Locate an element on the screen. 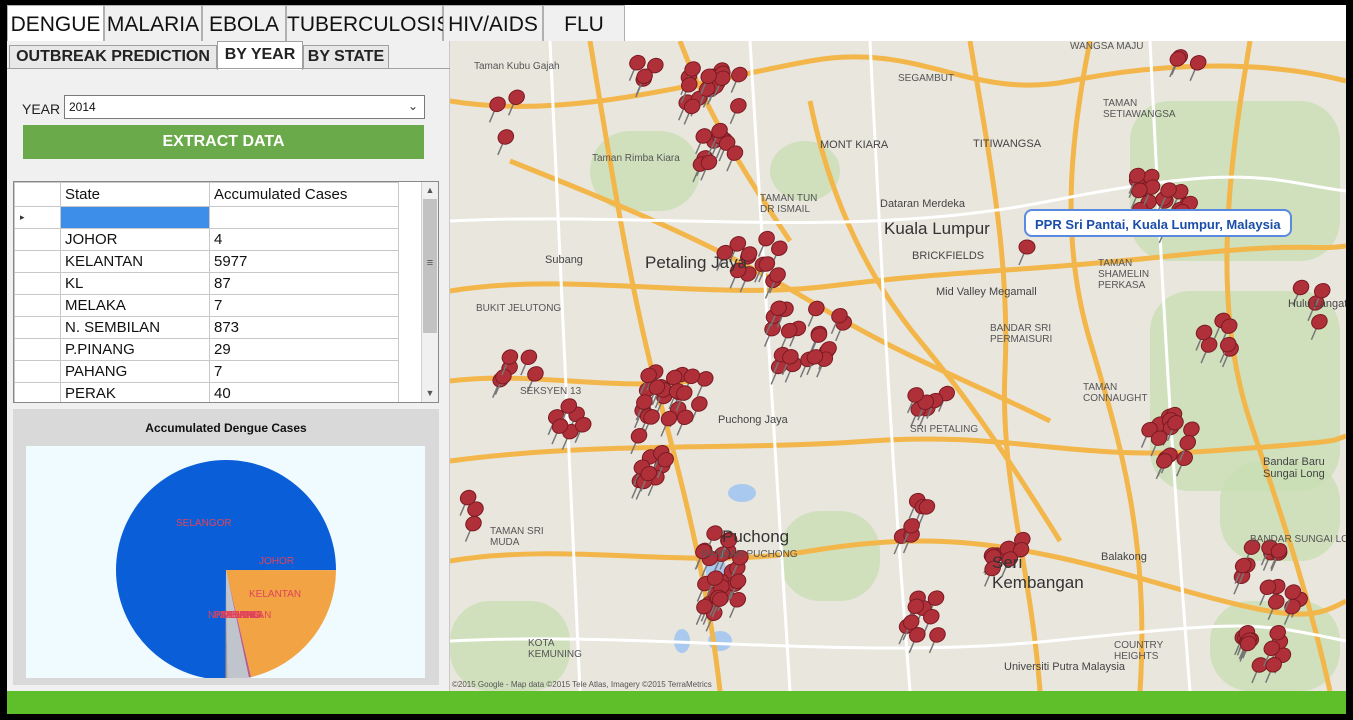 This screenshot has width=1353, height=720. status-bar is located at coordinates (676, 702).